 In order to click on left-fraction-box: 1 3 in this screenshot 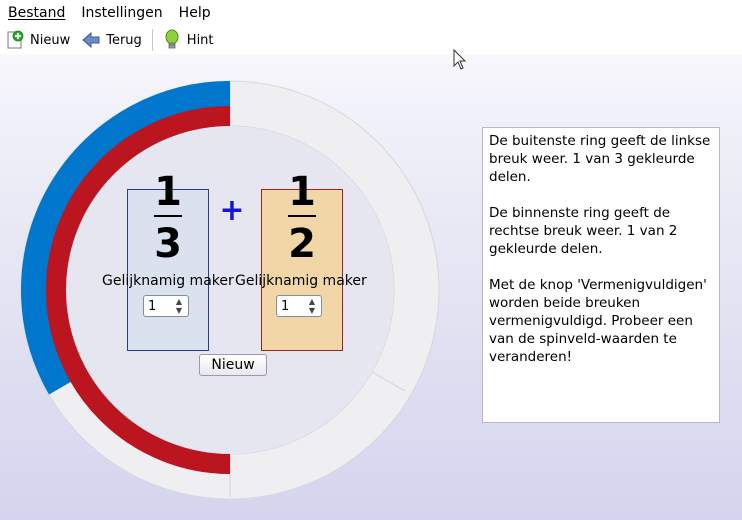, I will do `click(168, 261)`.